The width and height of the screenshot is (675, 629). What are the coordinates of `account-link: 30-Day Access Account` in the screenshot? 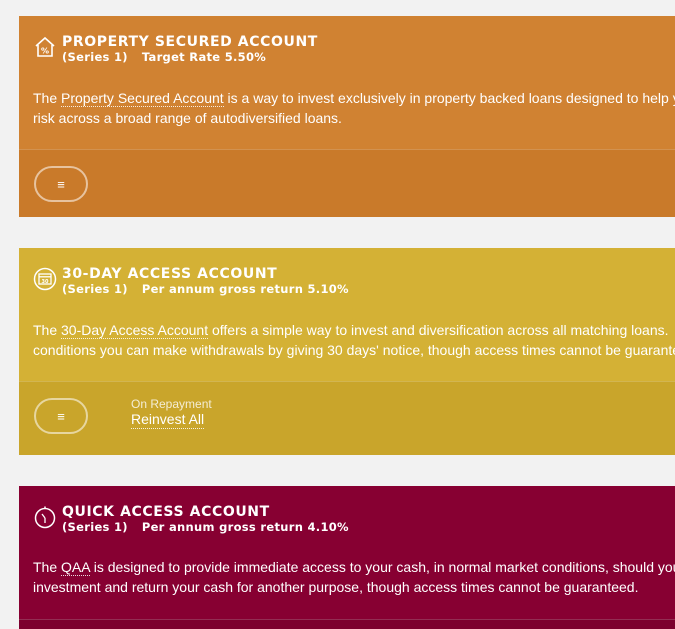 It's located at (135, 330).